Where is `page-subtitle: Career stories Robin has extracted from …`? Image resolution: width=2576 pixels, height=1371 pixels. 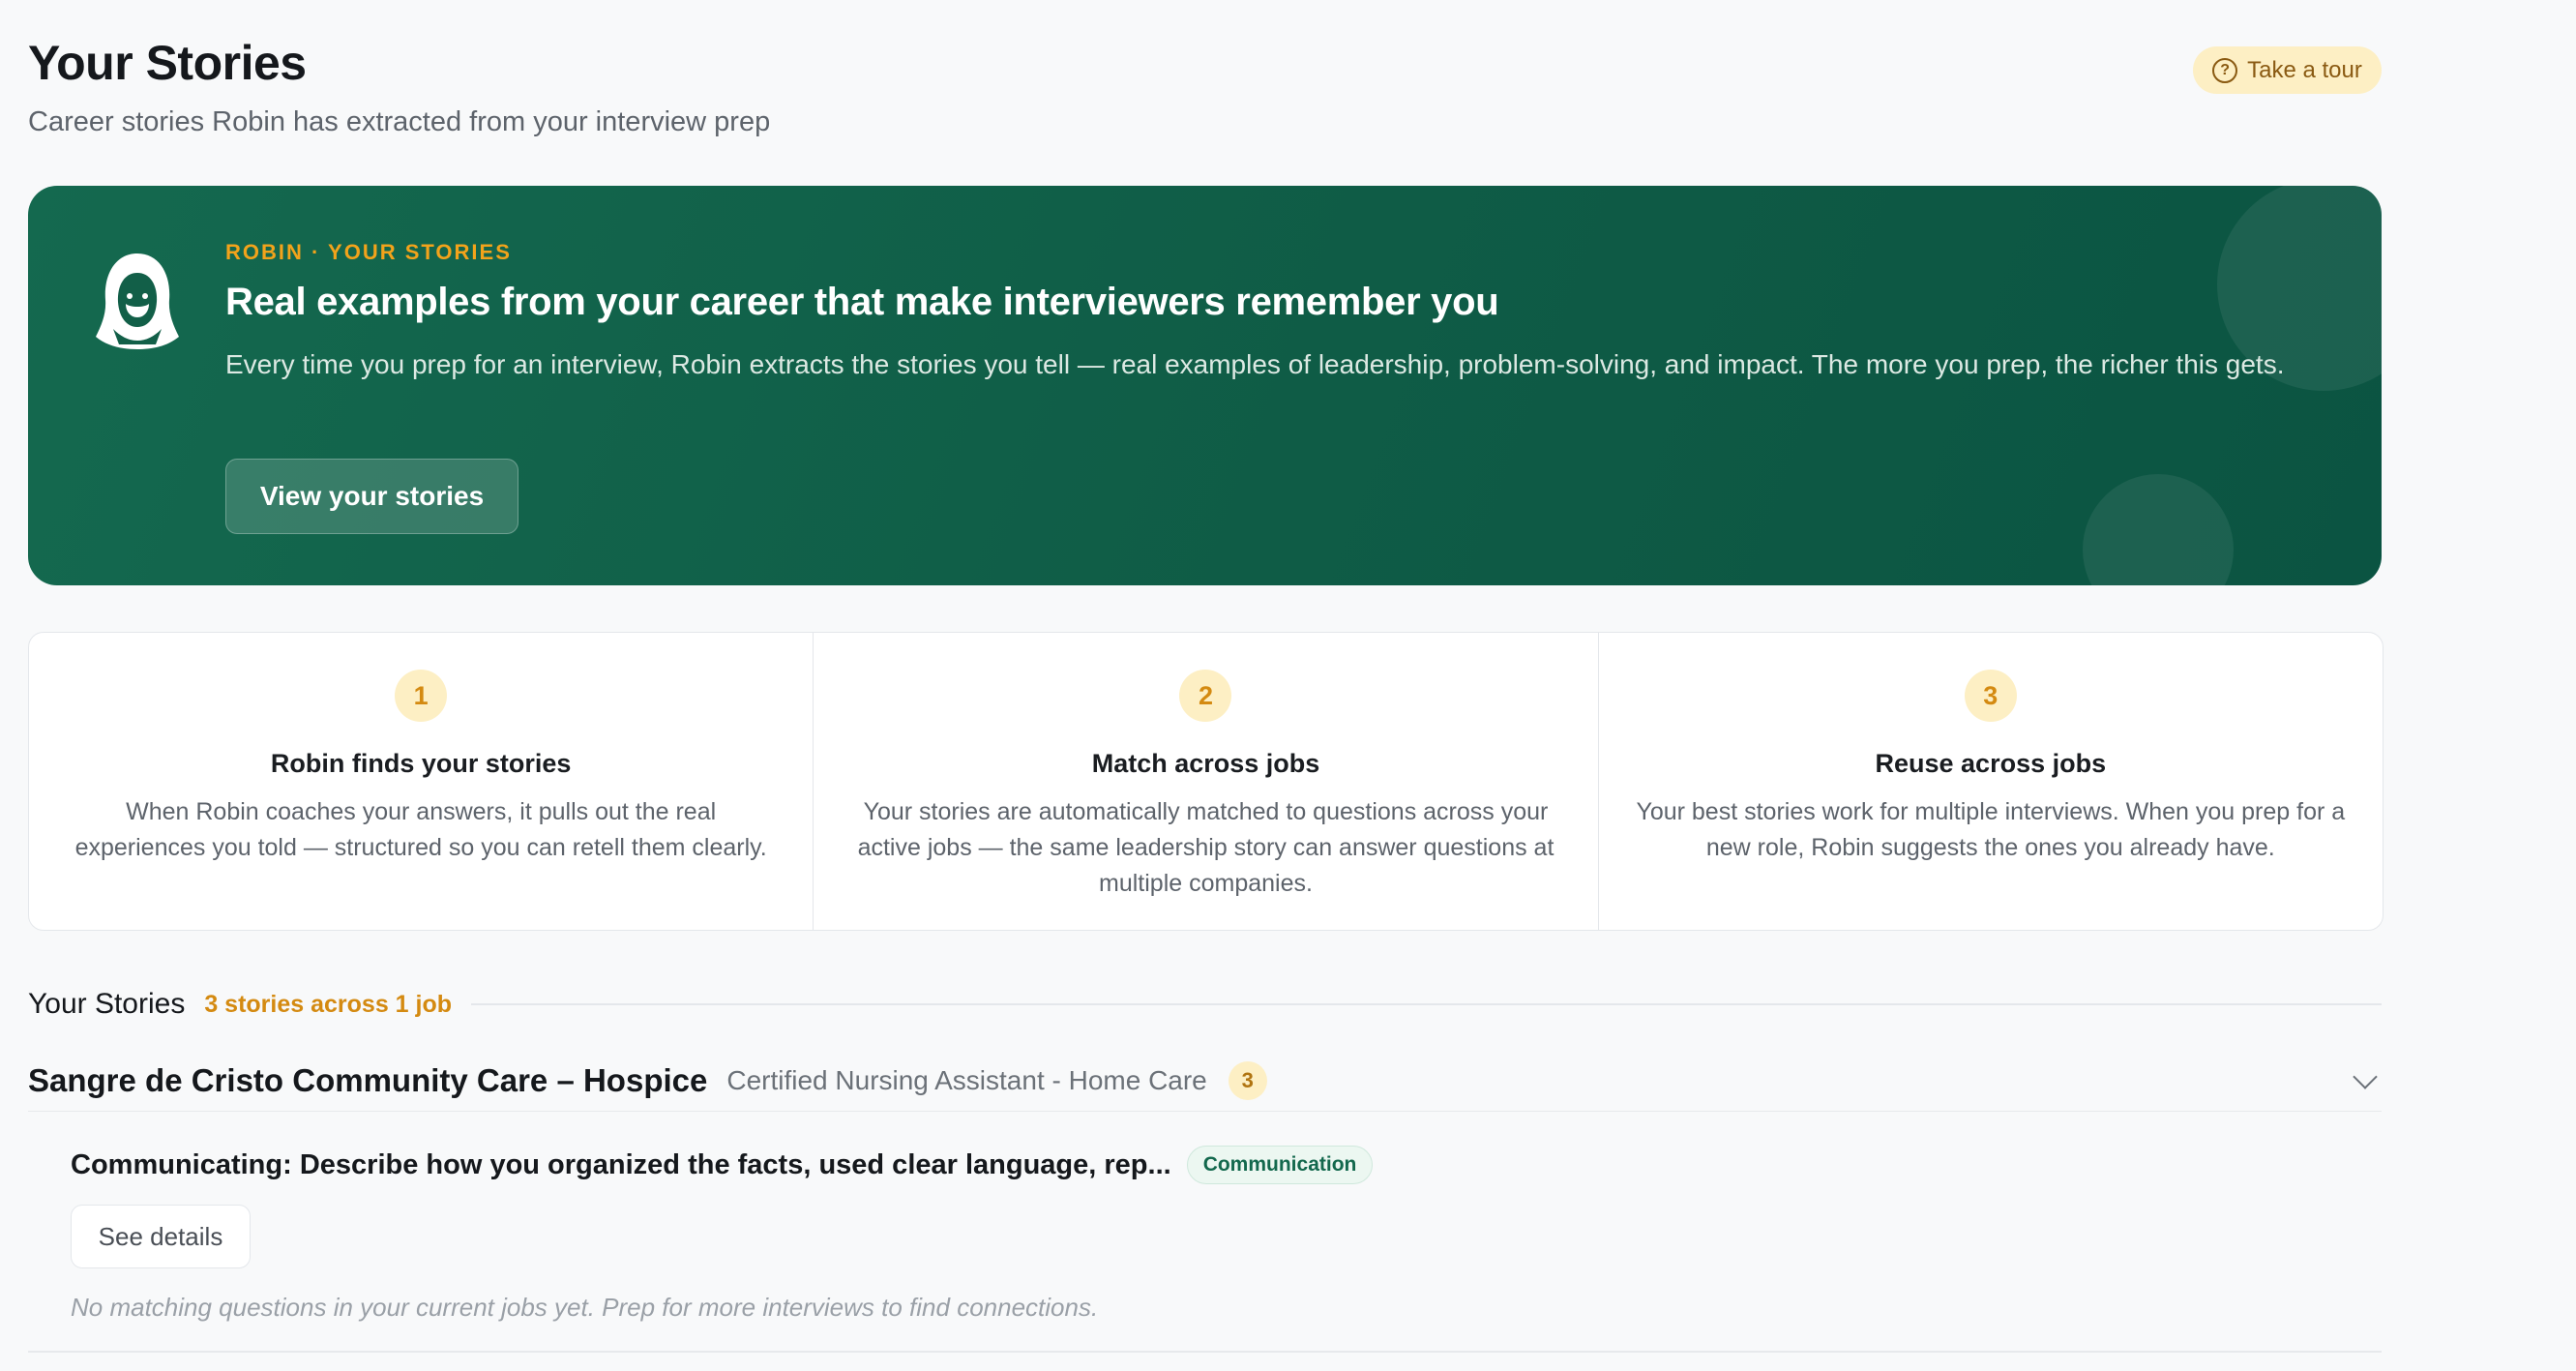
page-subtitle: Career stories Robin has extracted from … is located at coordinates (400, 121).